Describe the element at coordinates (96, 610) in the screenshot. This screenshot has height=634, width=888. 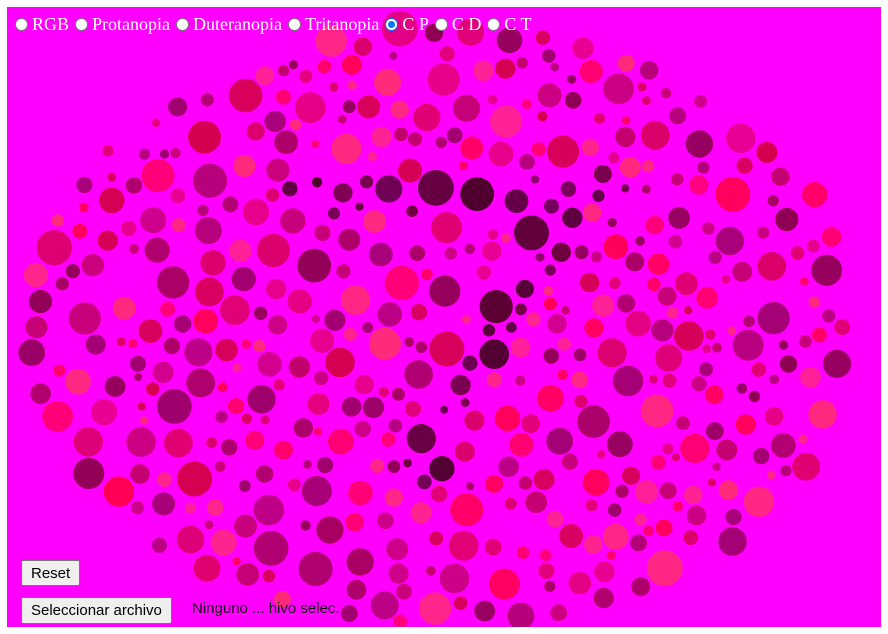
I see `file-select-button: Seleccionar archivo` at that location.